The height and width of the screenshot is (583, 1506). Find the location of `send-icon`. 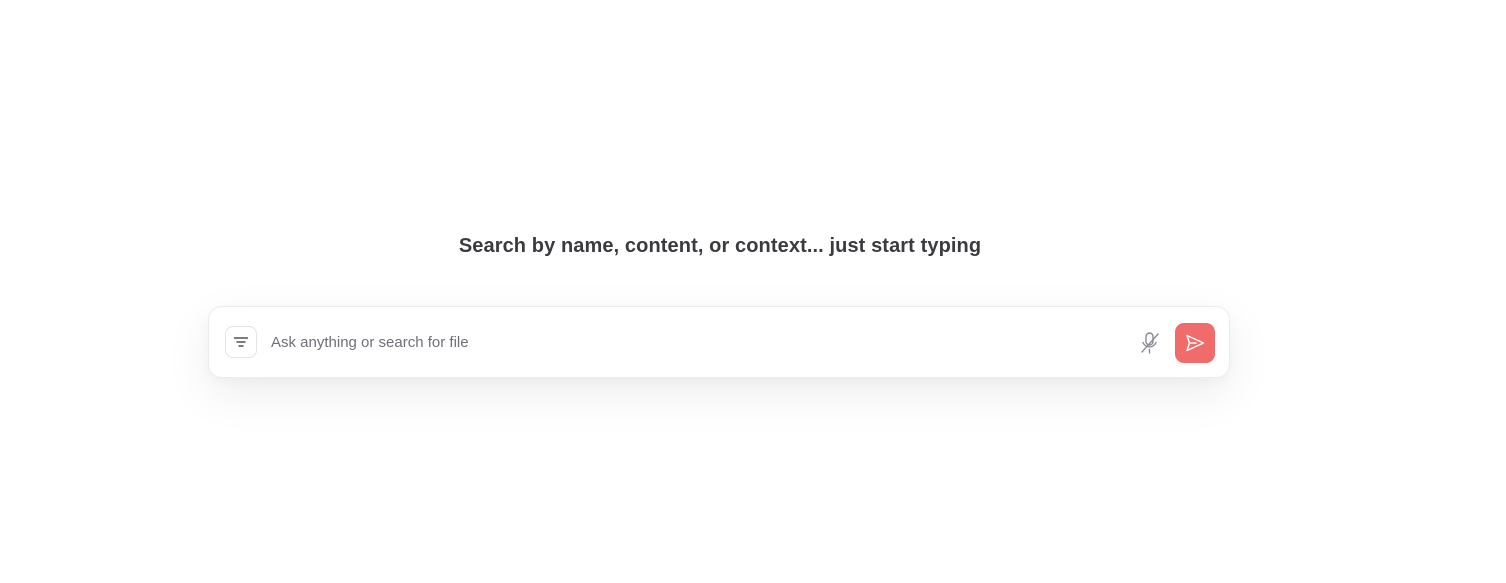

send-icon is located at coordinates (1195, 343).